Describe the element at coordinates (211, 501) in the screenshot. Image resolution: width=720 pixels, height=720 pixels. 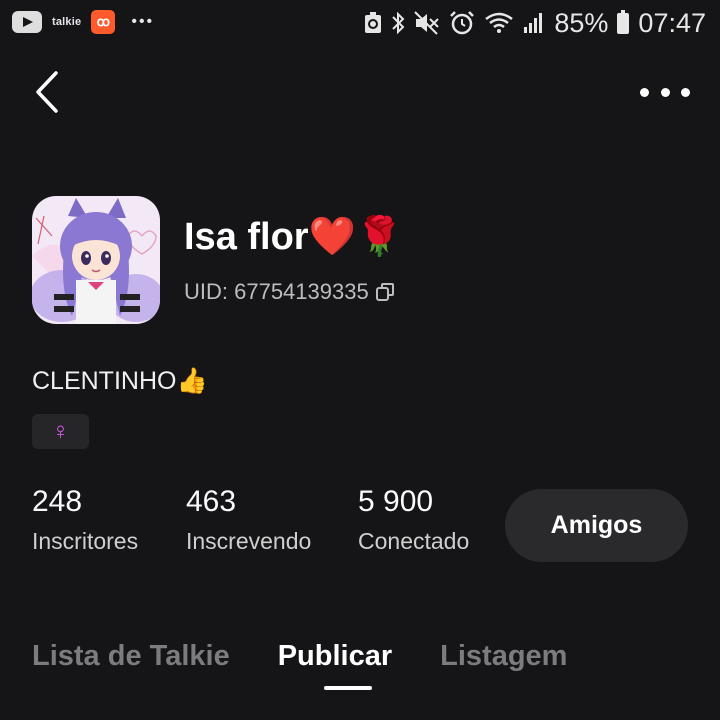
I see `stat-value: 463` at that location.